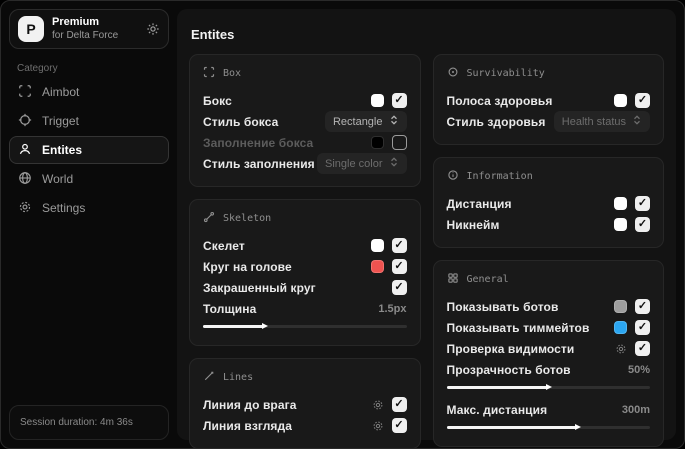 The image size is (685, 449). I want to click on setting-row-box-fill: Заполнение бокса, so click(305, 142).